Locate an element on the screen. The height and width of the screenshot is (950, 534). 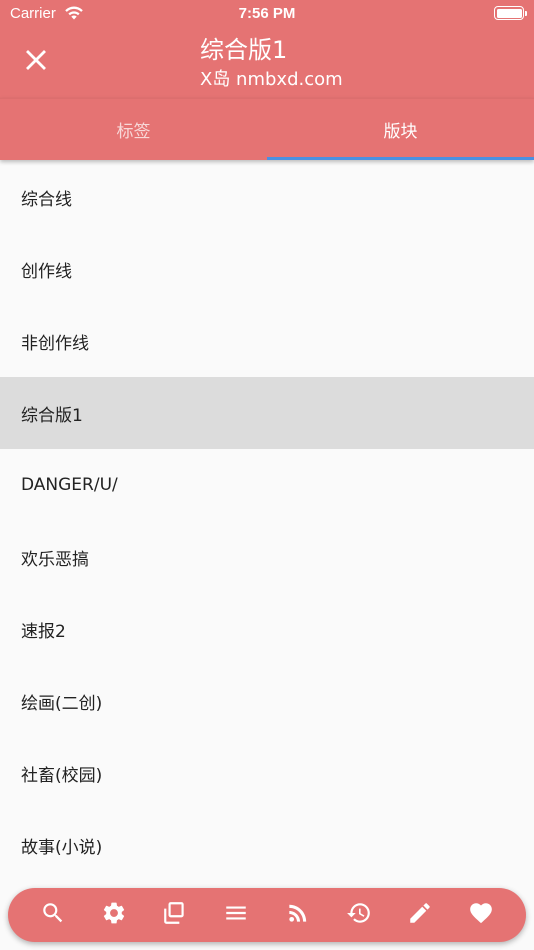
menu-button is located at coordinates (236, 915).